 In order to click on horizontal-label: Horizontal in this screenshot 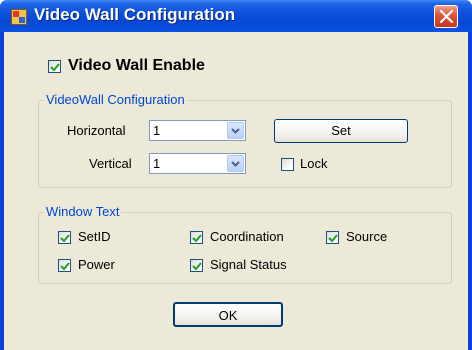, I will do `click(96, 130)`.